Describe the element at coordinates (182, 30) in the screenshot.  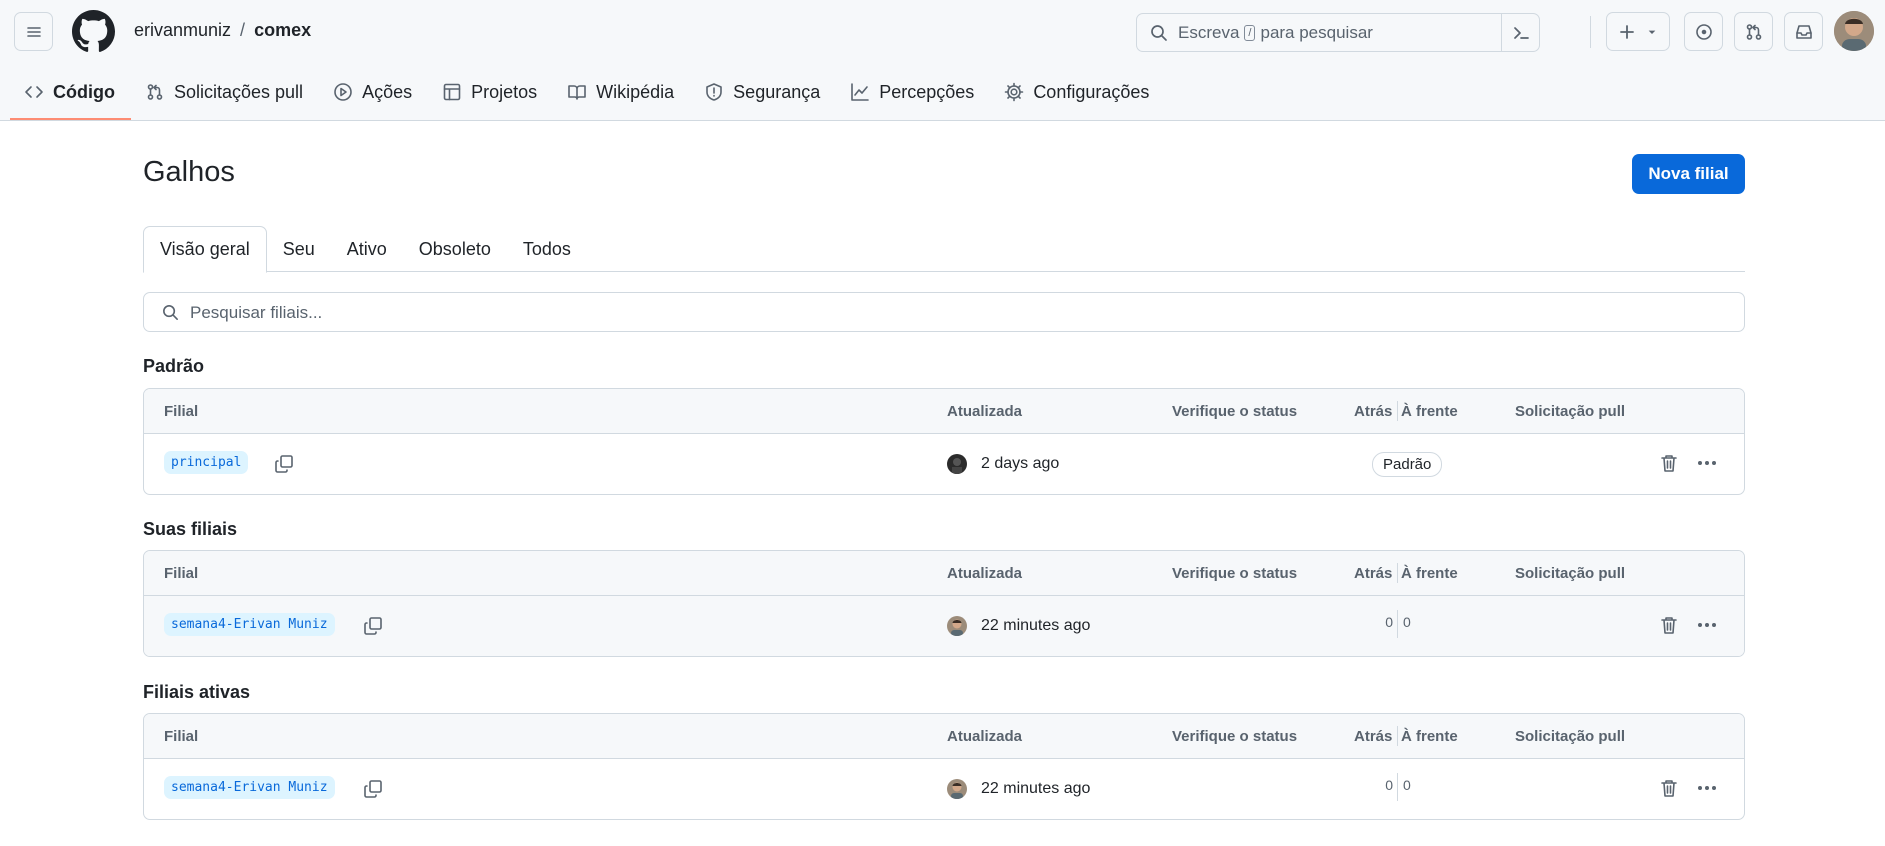
I see `breadcrumb-owner: erivanmuniz` at that location.